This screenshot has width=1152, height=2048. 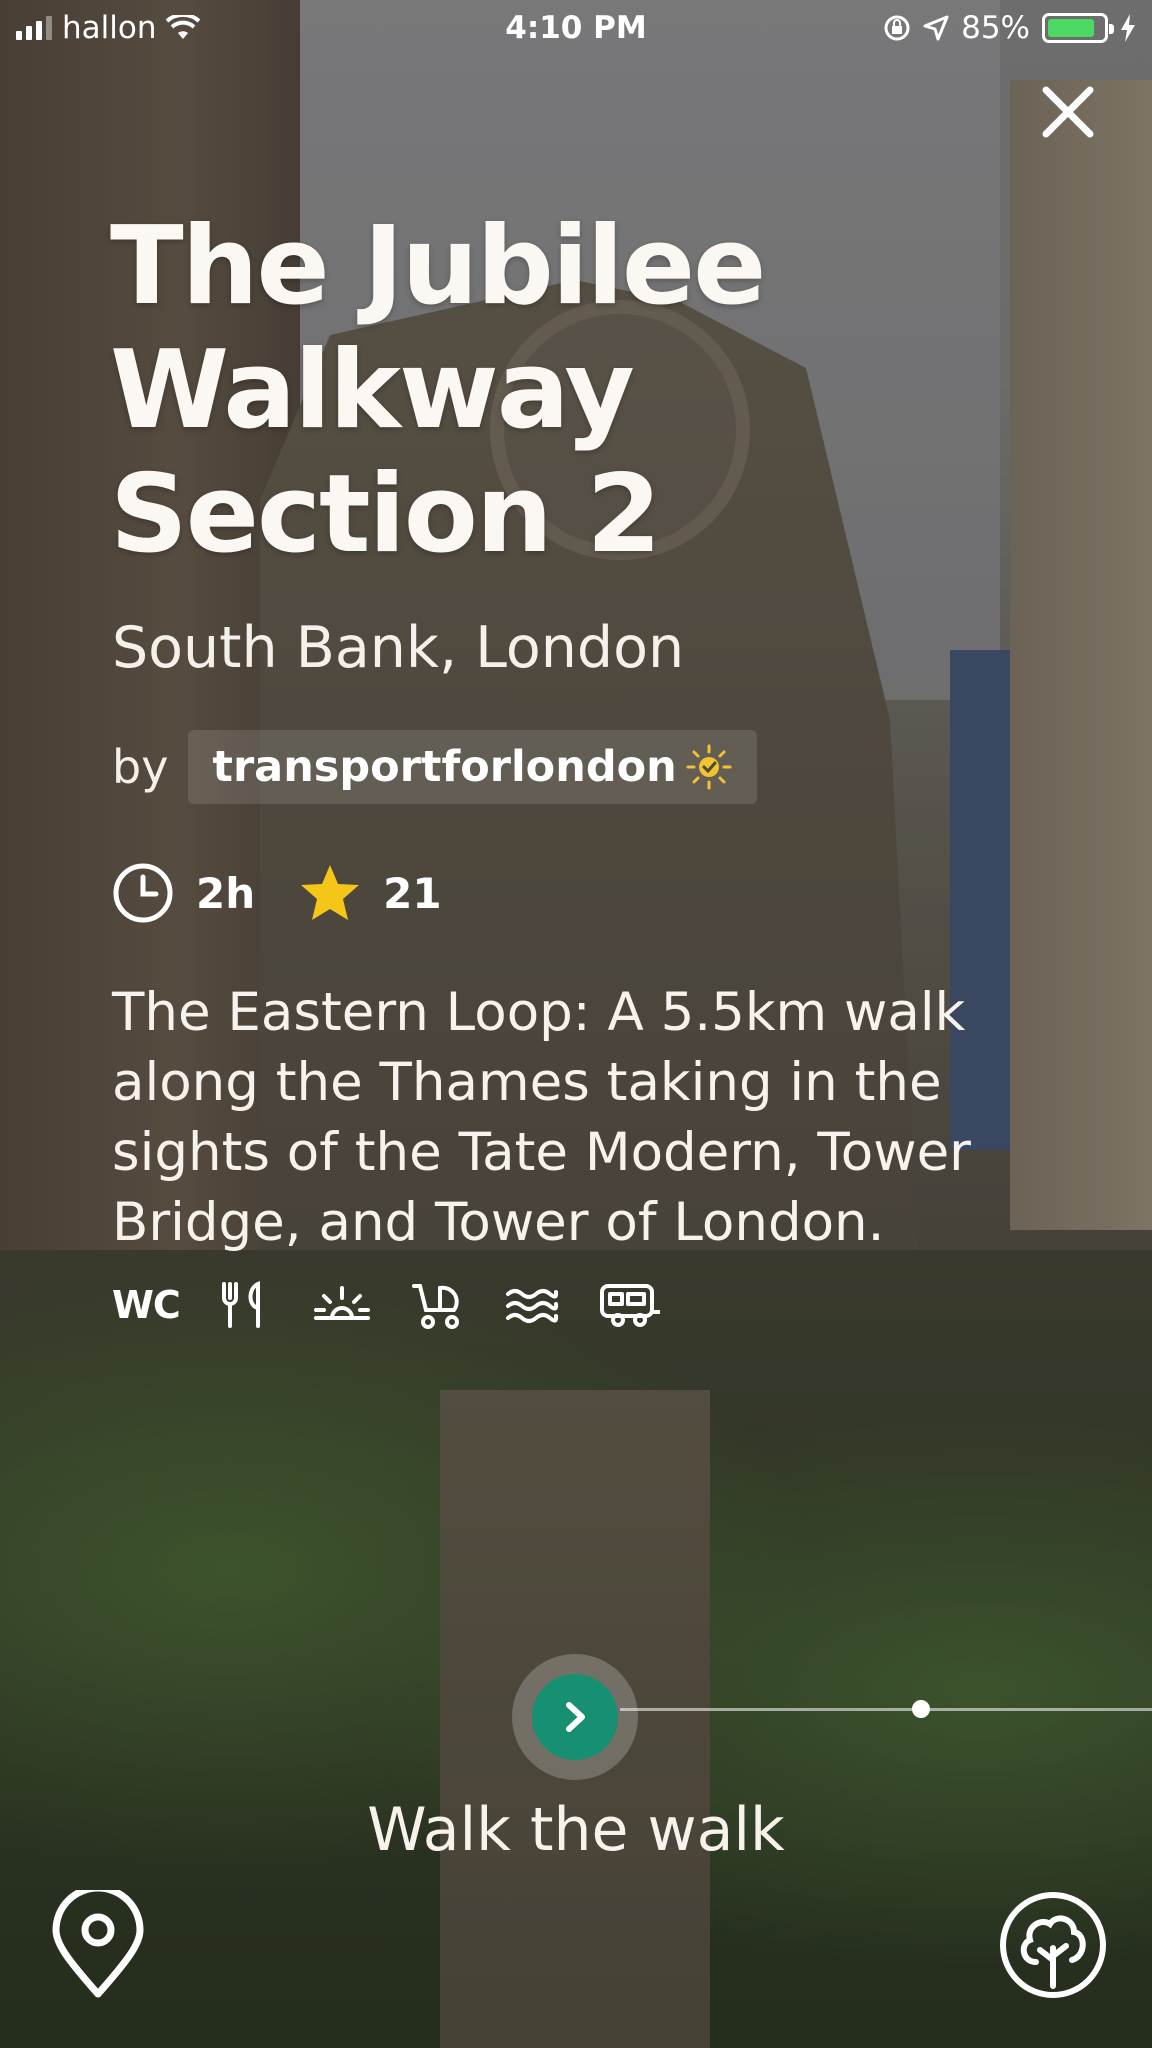 What do you see at coordinates (226, 893) in the screenshot?
I see `duration-value: 2h` at bounding box center [226, 893].